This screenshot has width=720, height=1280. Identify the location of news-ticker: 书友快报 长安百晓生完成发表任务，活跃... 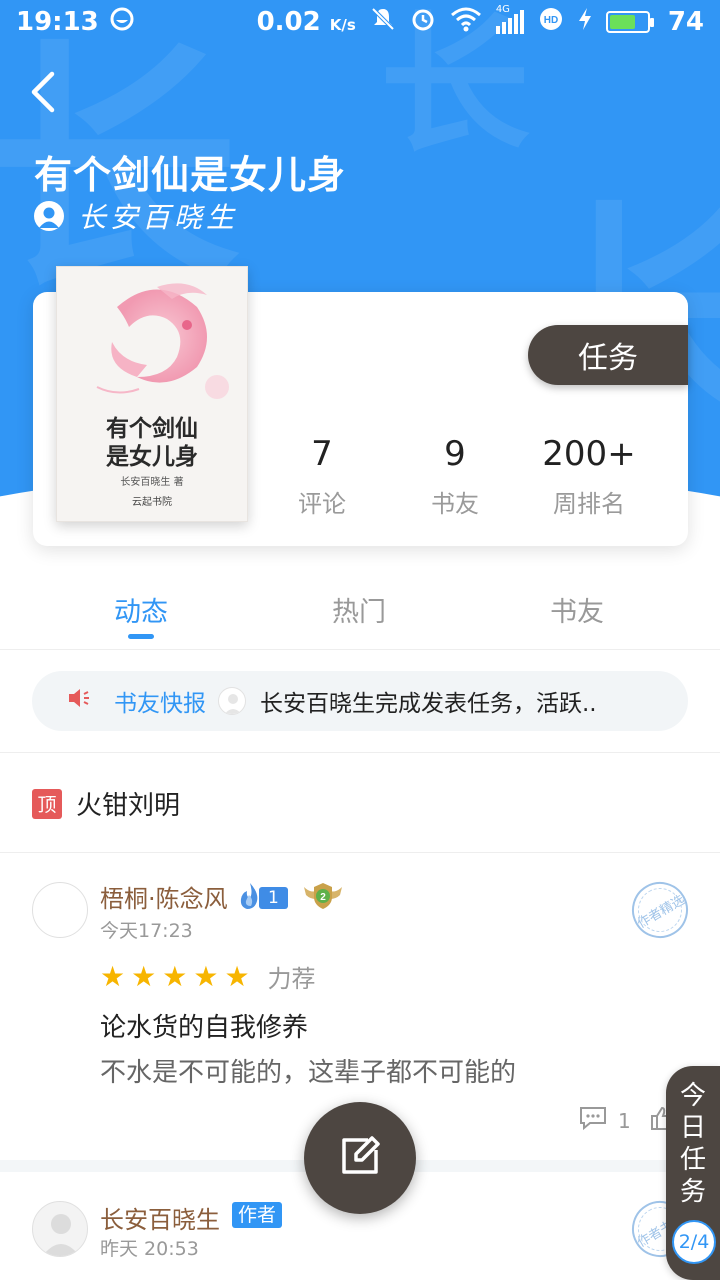
(360, 701).